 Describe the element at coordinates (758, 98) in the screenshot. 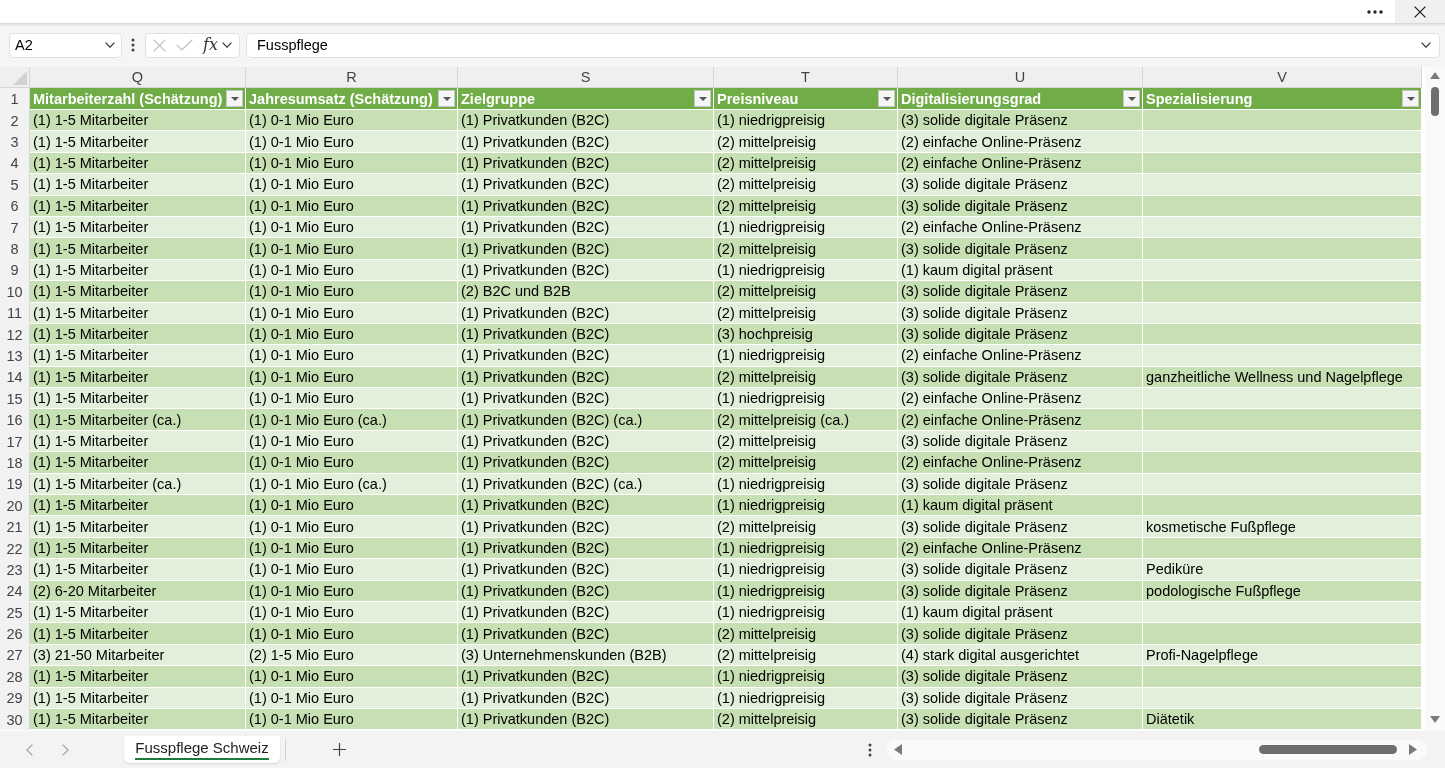

I see `column-title: Preisniveau` at that location.